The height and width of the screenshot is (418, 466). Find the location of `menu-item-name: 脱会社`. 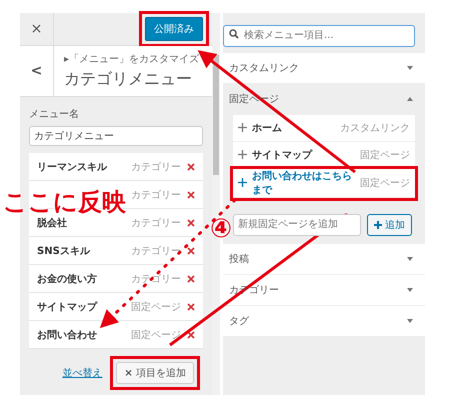

menu-item-name: 脱会社 is located at coordinates (52, 223).